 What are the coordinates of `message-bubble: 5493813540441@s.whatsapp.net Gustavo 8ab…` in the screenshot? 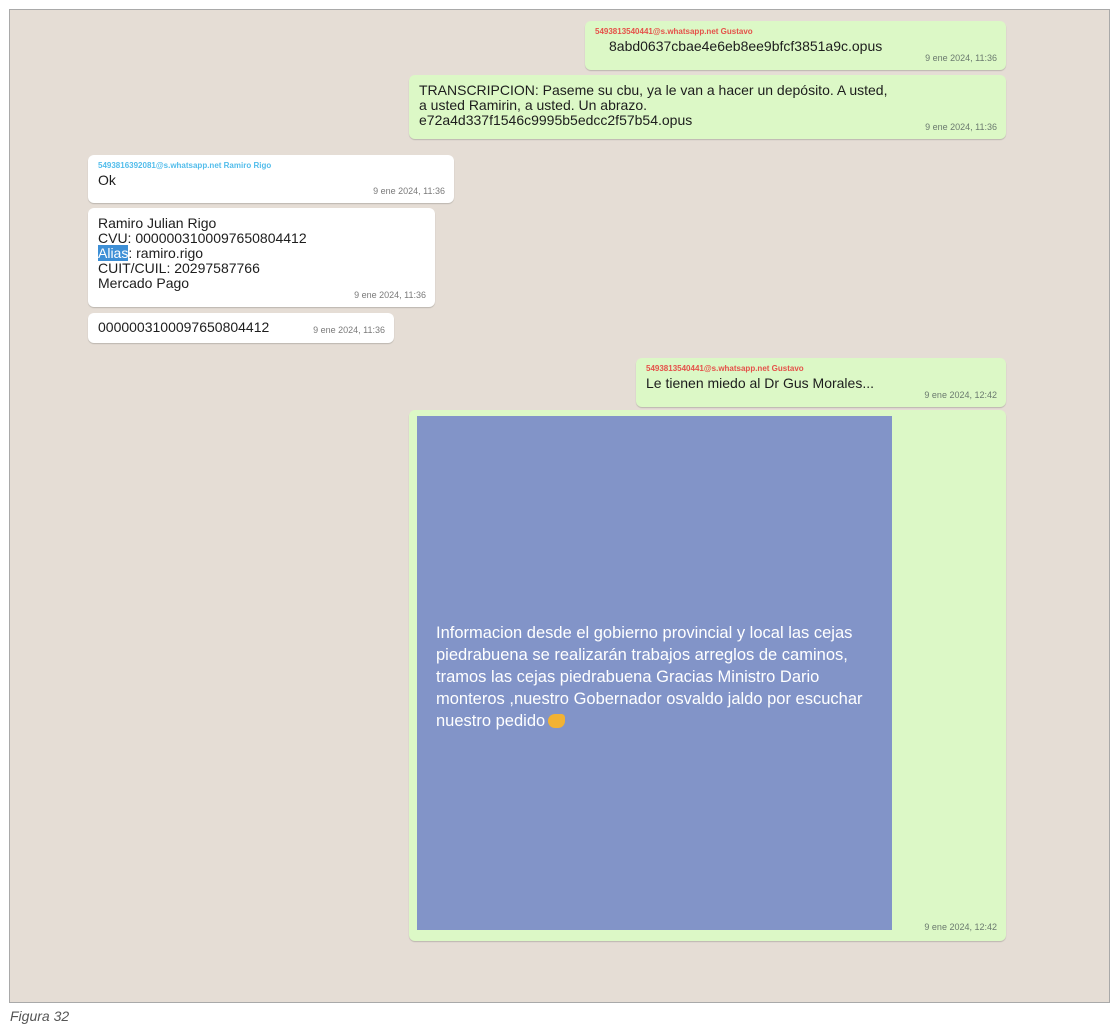 It's located at (795, 45).